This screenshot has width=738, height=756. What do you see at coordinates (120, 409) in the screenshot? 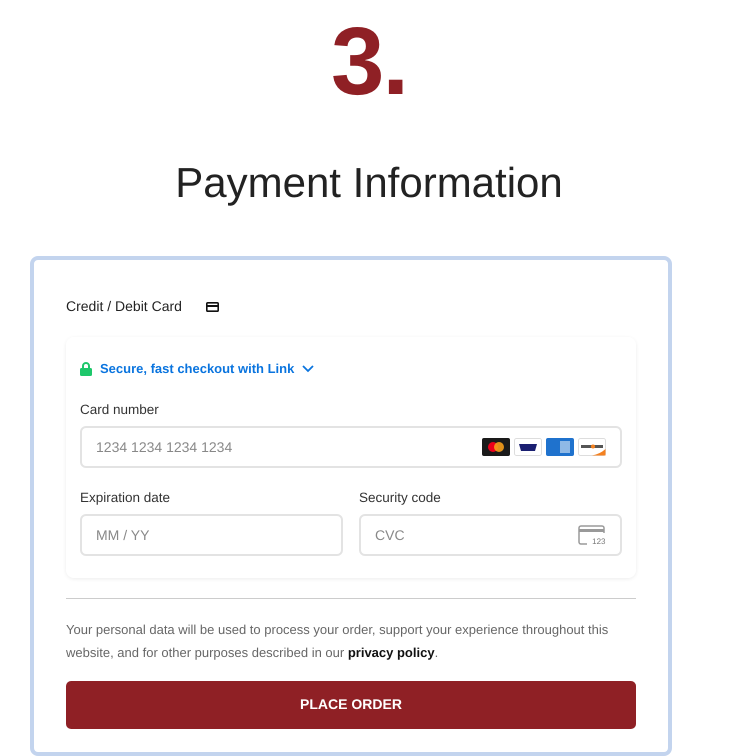
I see `field-label: Card number` at bounding box center [120, 409].